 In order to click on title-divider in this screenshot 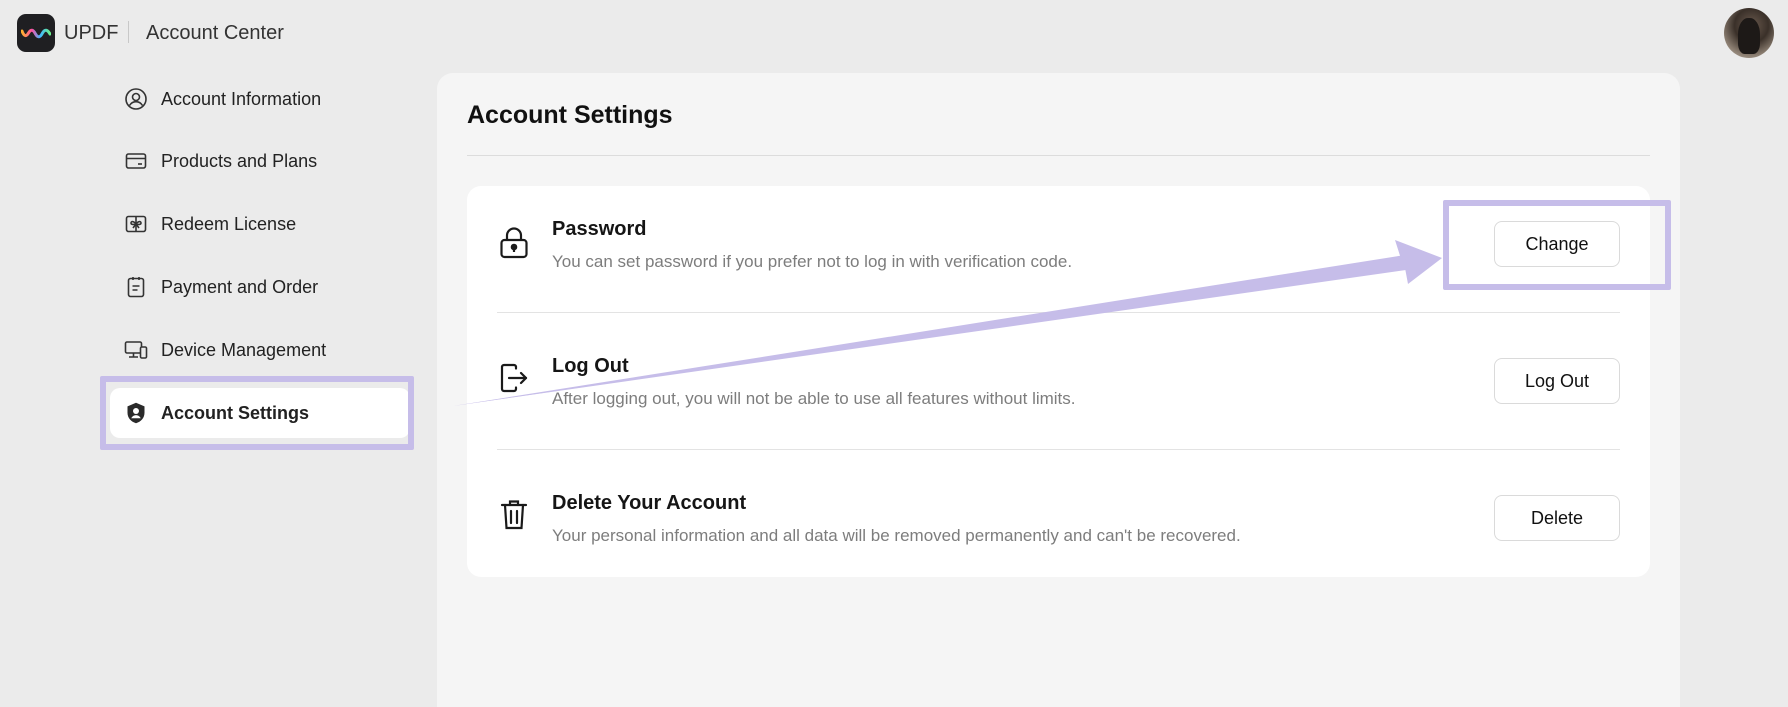, I will do `click(1058, 155)`.